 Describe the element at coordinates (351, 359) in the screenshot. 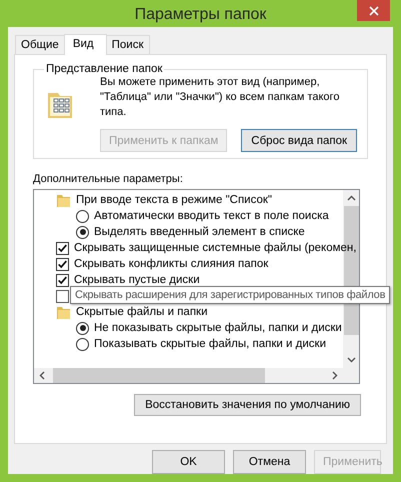

I see `scroll-down-icon` at that location.